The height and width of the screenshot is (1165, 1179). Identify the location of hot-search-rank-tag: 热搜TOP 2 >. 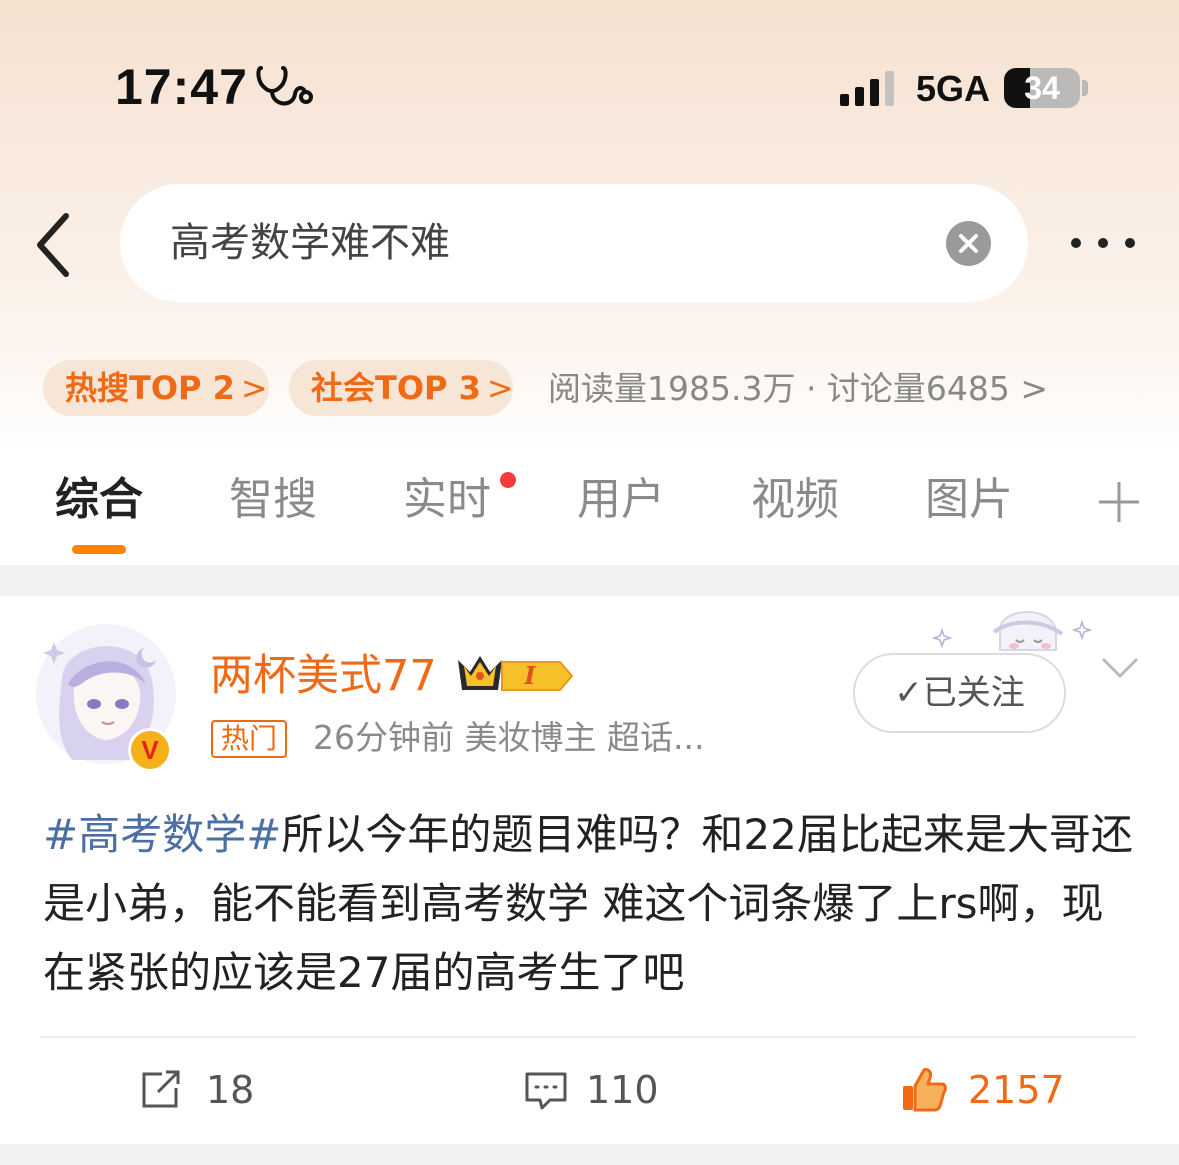
(156, 388).